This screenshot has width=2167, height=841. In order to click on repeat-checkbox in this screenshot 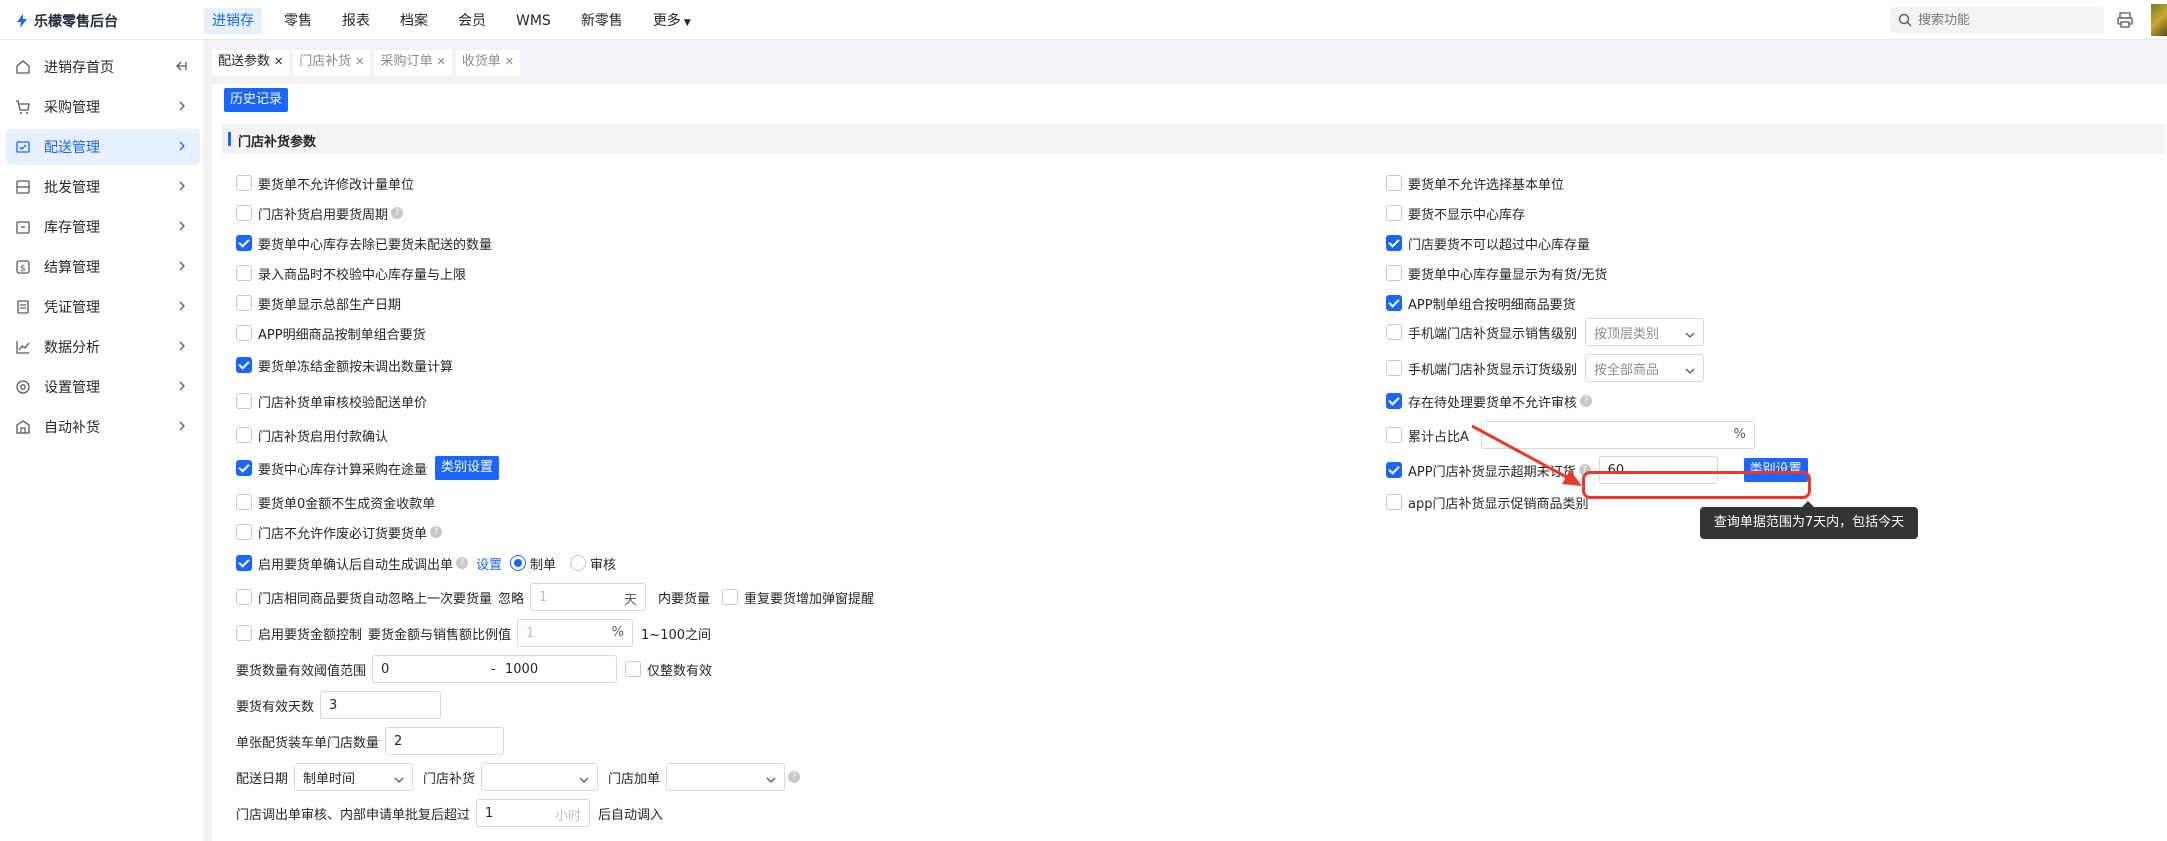, I will do `click(730, 597)`.